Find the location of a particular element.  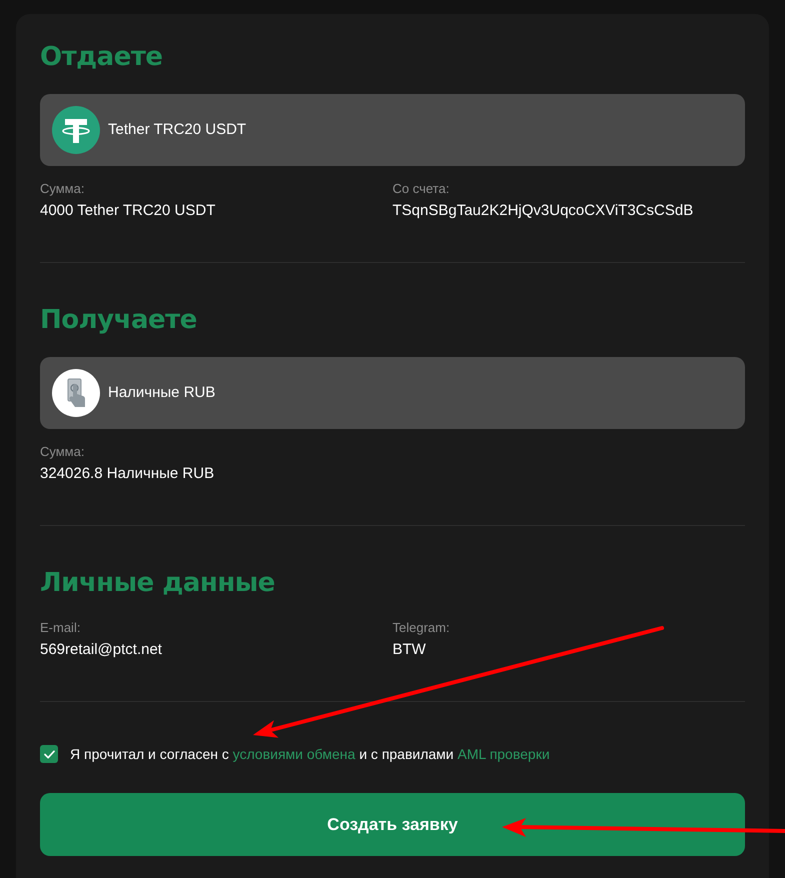

agreement-checkbox is located at coordinates (49, 754).